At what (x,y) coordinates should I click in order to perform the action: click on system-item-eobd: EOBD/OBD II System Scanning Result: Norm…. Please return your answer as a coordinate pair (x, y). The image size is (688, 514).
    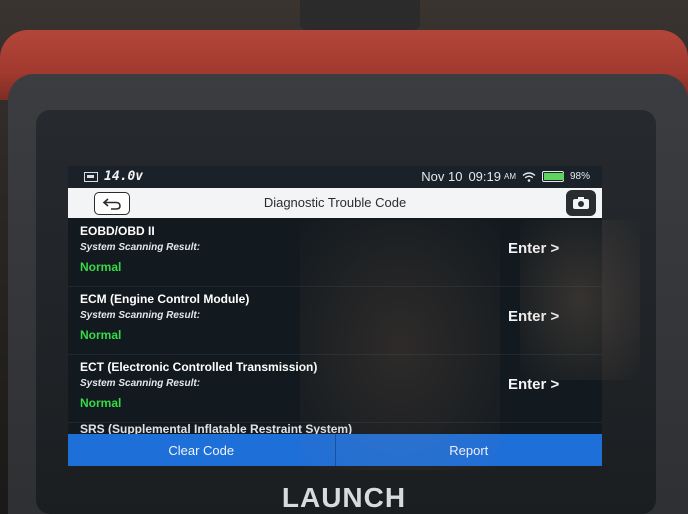
    Looking at the image, I should click on (335, 252).